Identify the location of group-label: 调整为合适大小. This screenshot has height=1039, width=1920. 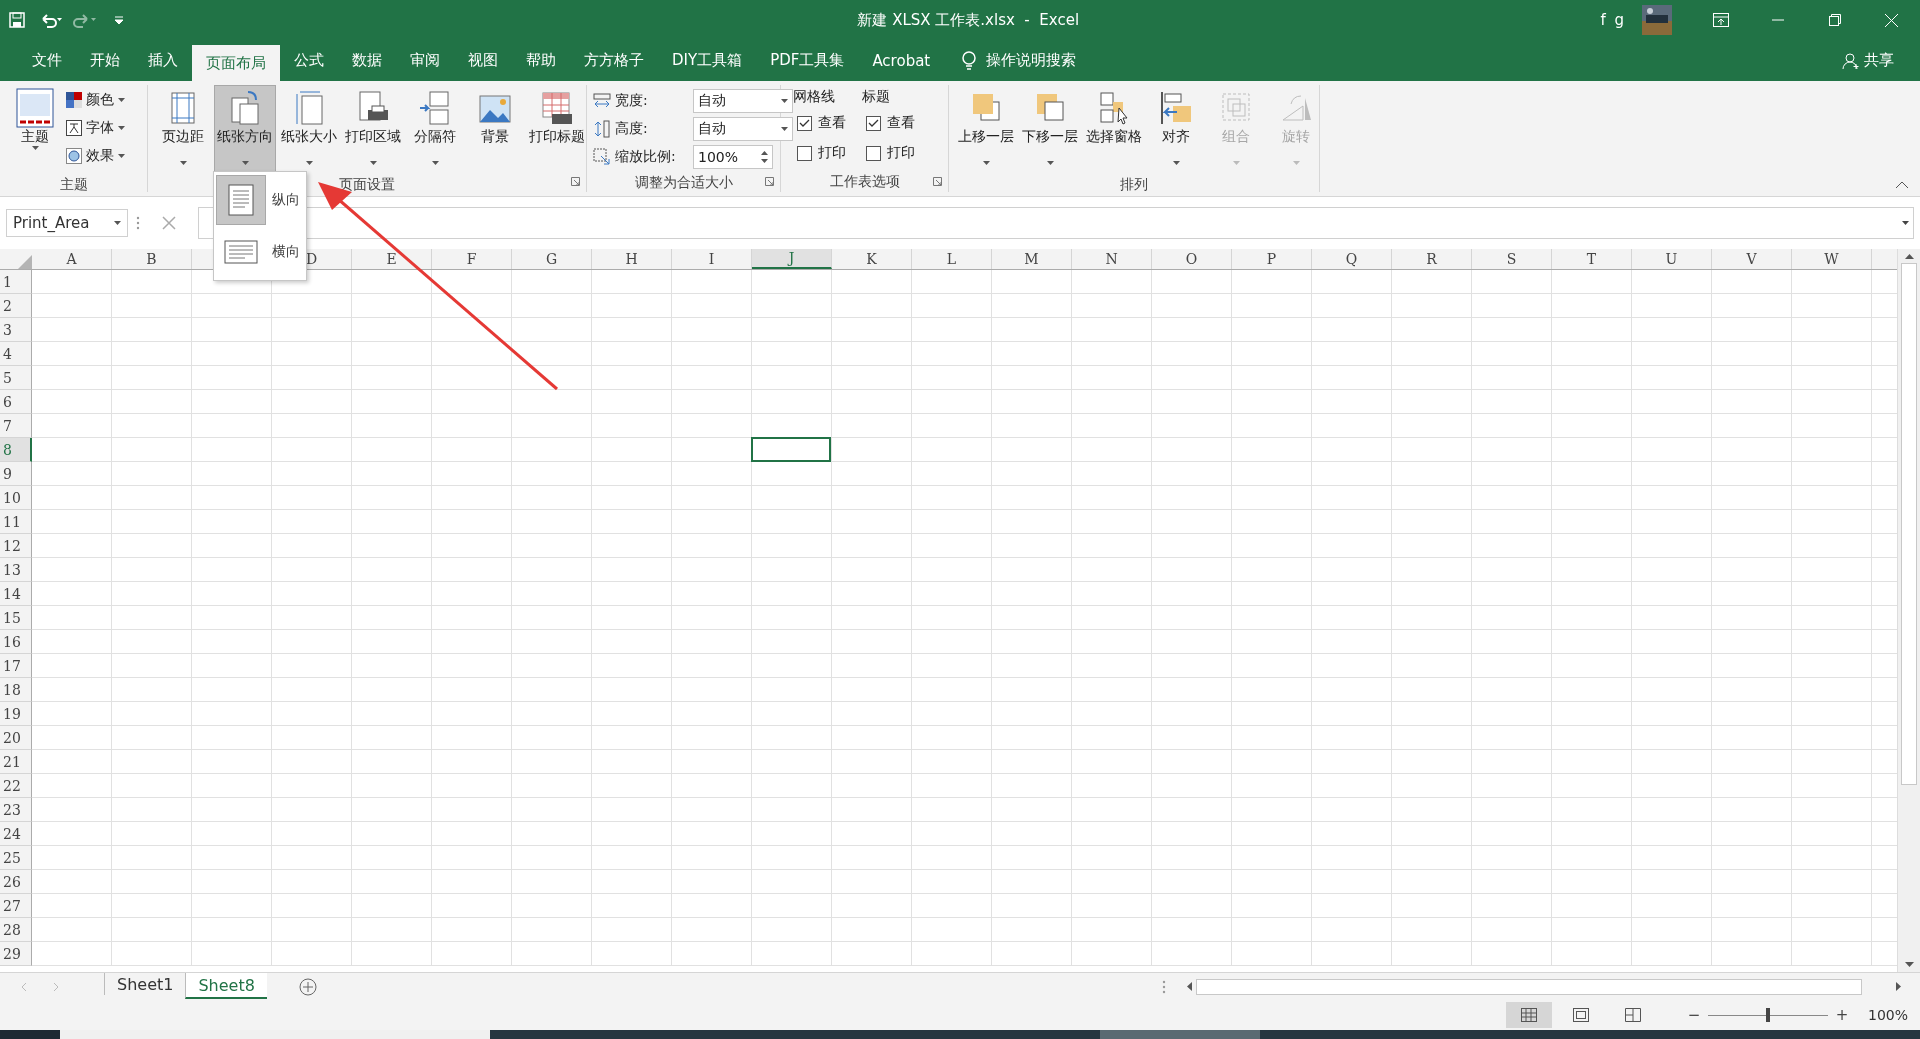
(683, 182).